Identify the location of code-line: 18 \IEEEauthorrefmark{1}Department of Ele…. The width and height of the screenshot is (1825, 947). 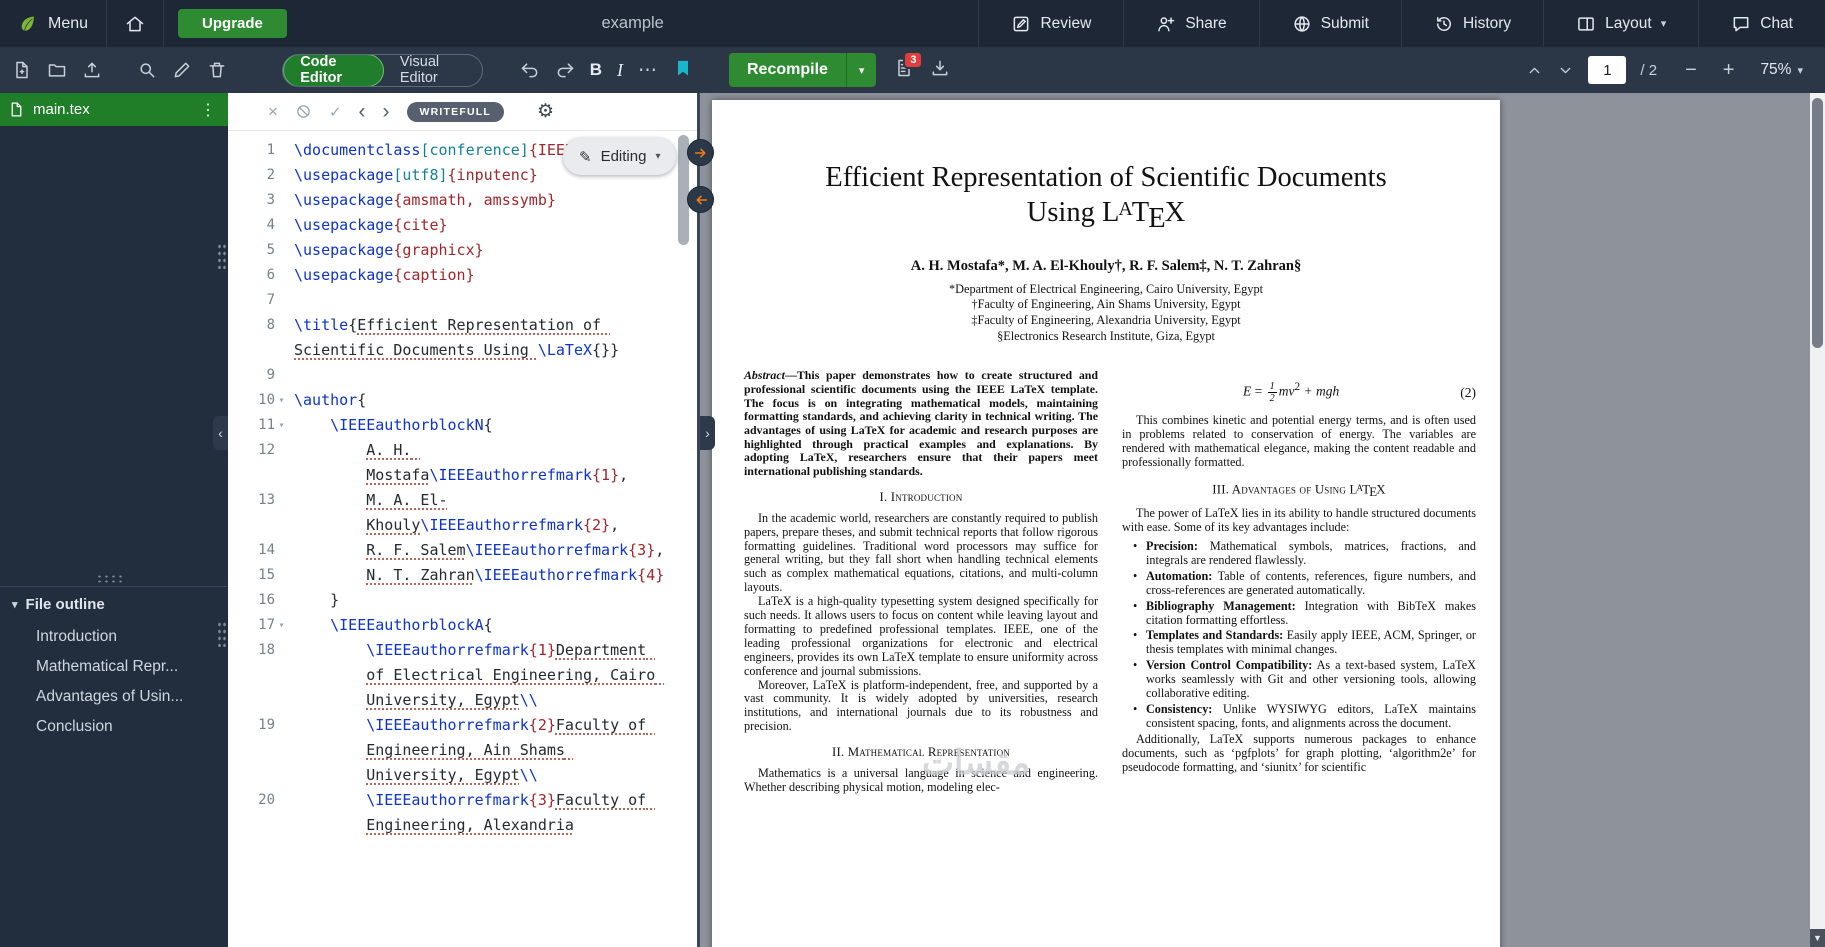
(462, 675).